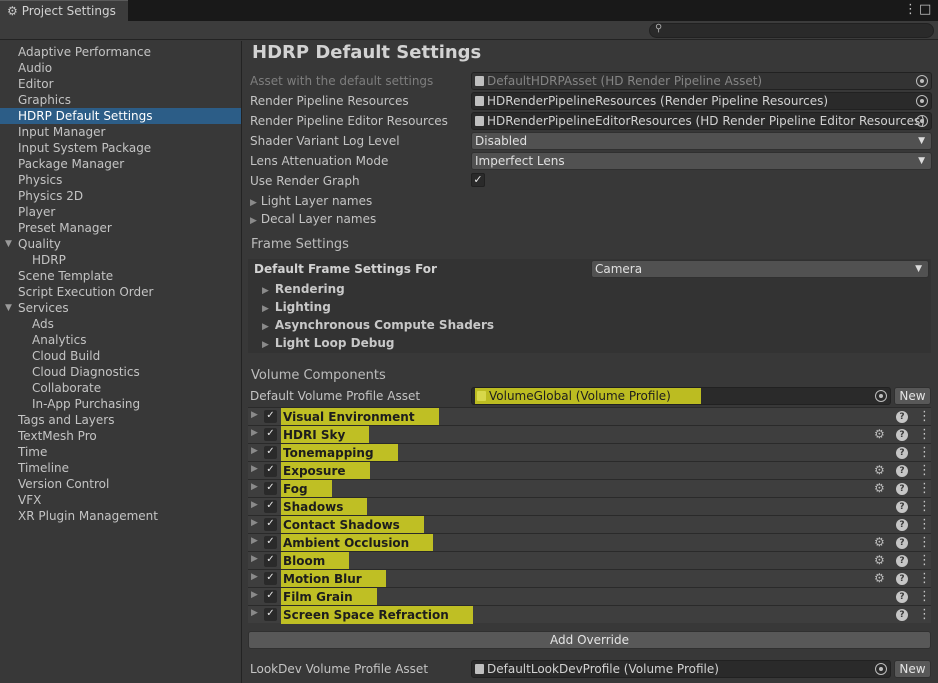 The height and width of the screenshot is (683, 938). Describe the element at coordinates (120, 436) in the screenshot. I see `sidebar-item: TextMesh Pro` at that location.